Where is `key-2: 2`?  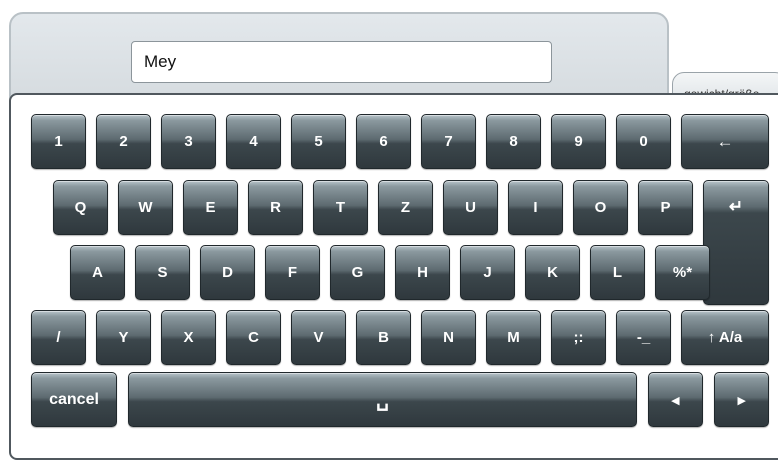 key-2: 2 is located at coordinates (123, 141).